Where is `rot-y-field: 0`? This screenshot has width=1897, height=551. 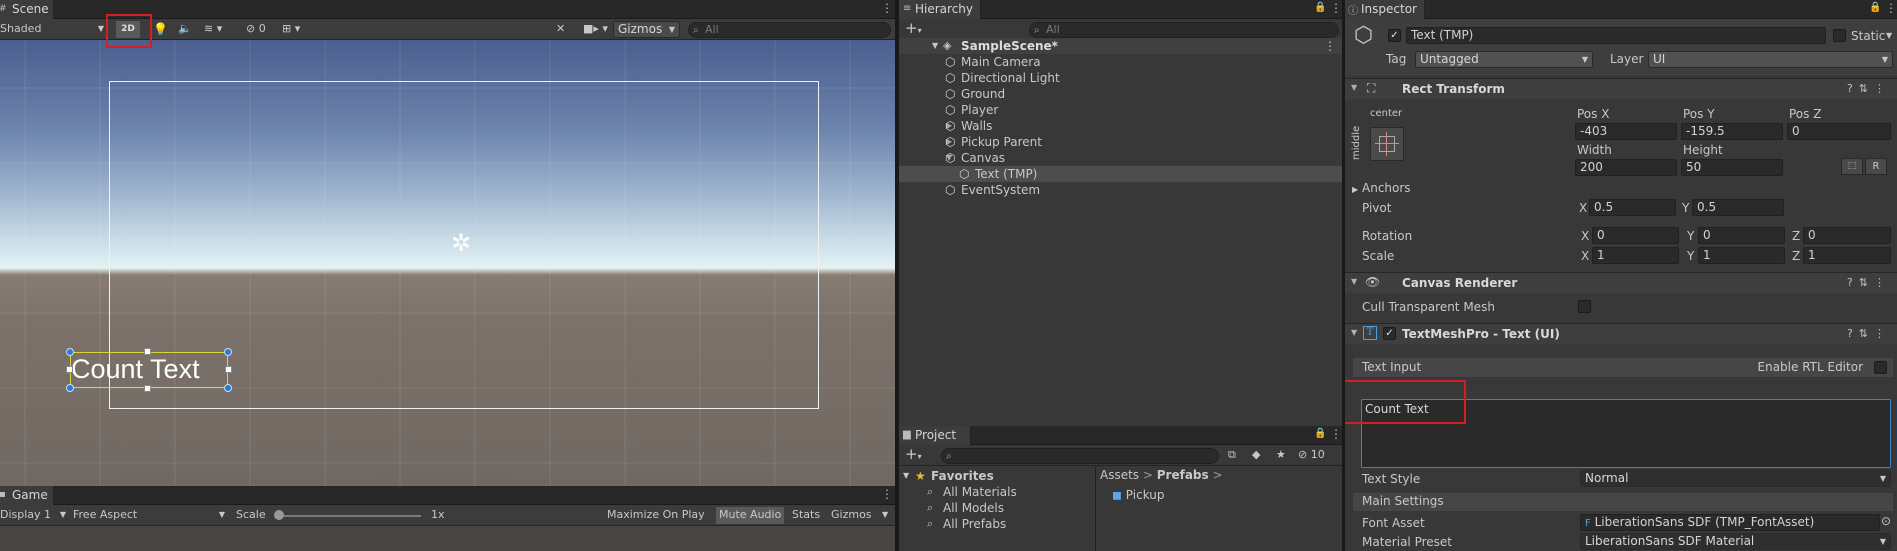
rot-y-field: 0 is located at coordinates (1741, 235).